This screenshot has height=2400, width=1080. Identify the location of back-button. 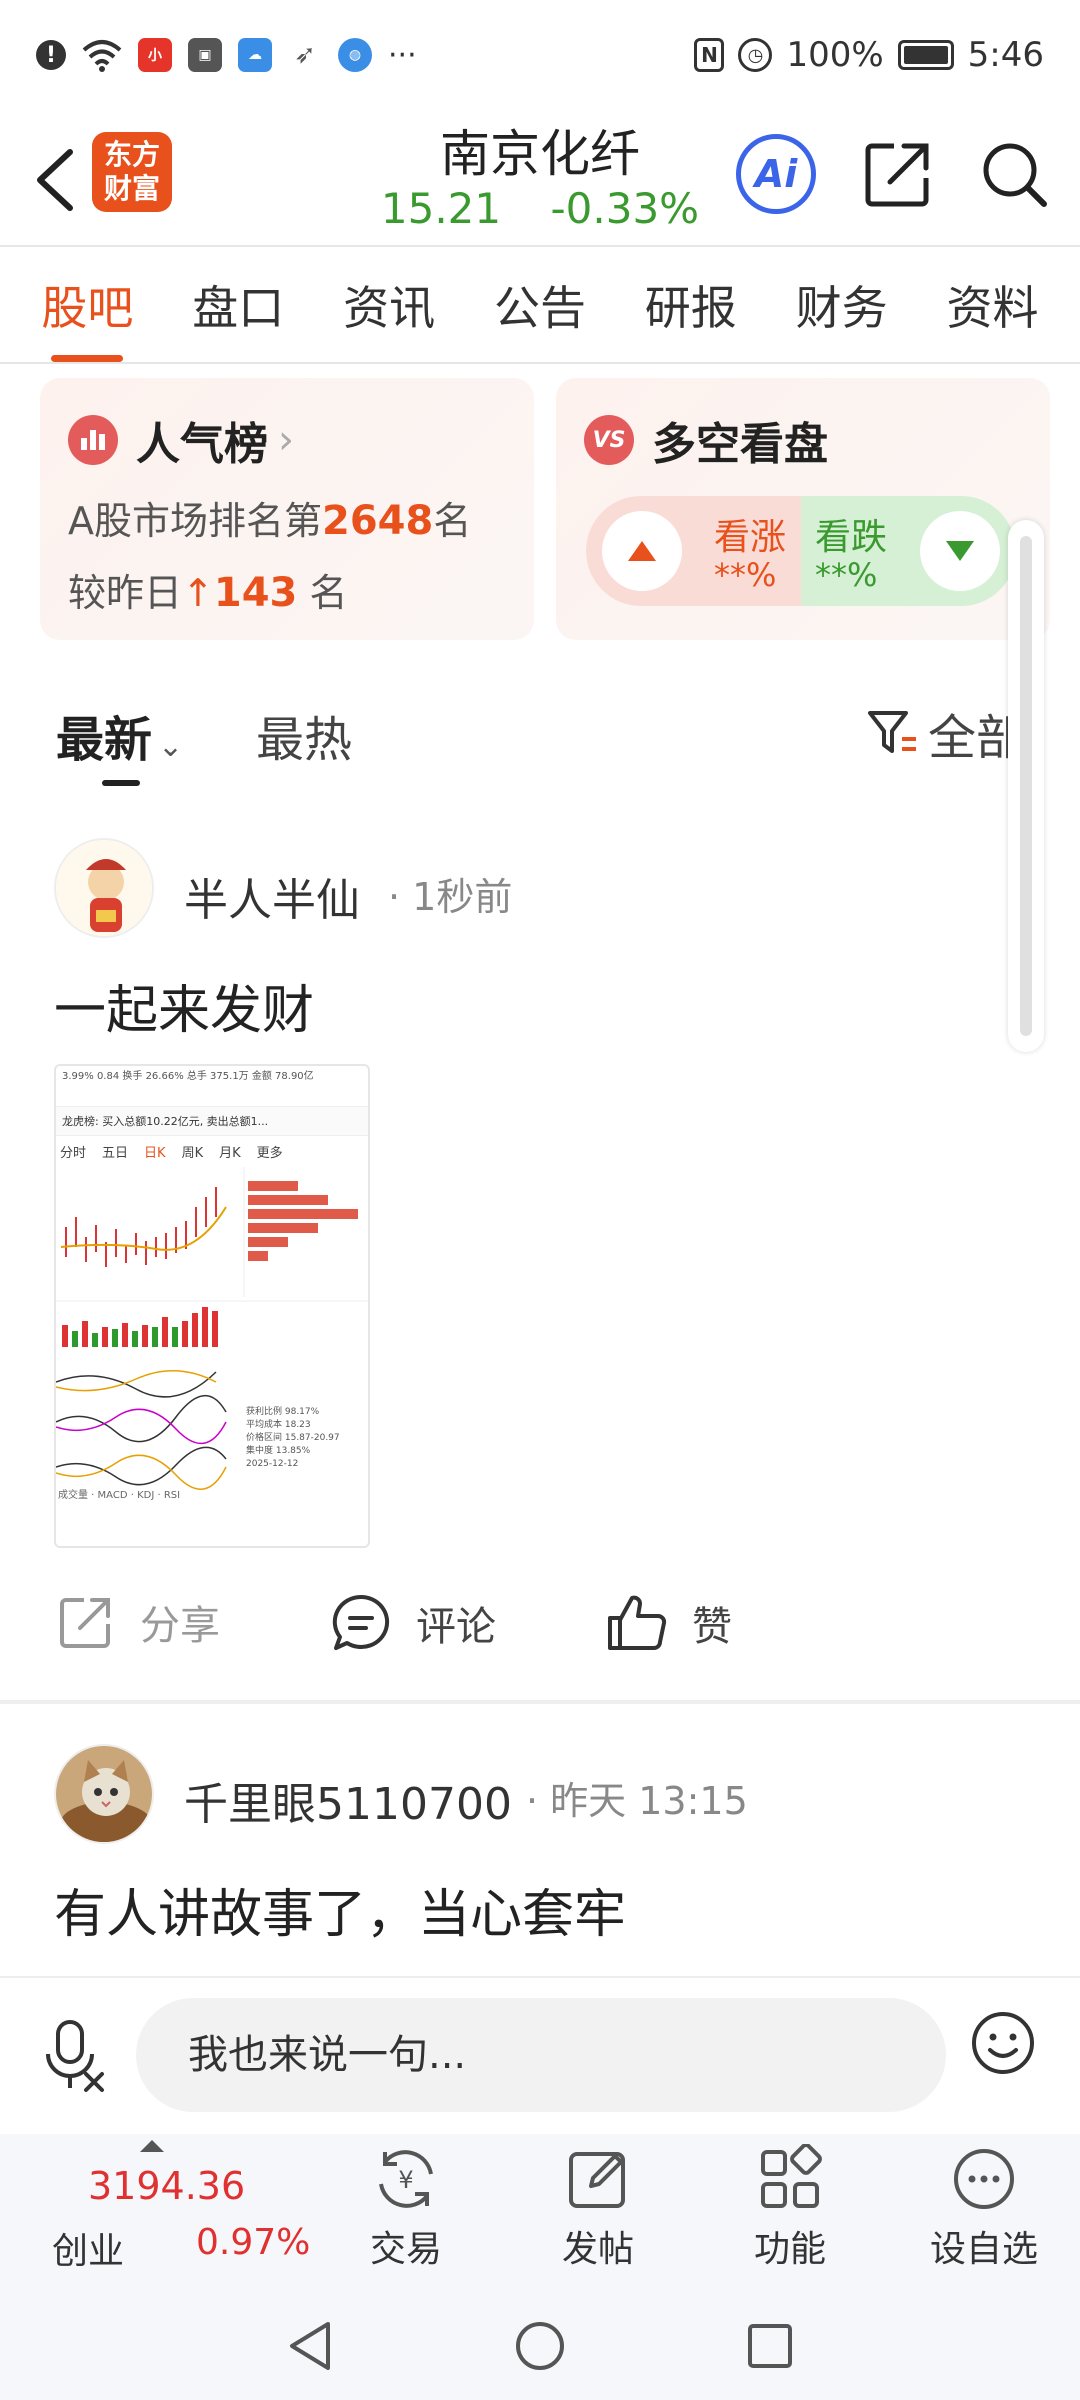
(54, 180).